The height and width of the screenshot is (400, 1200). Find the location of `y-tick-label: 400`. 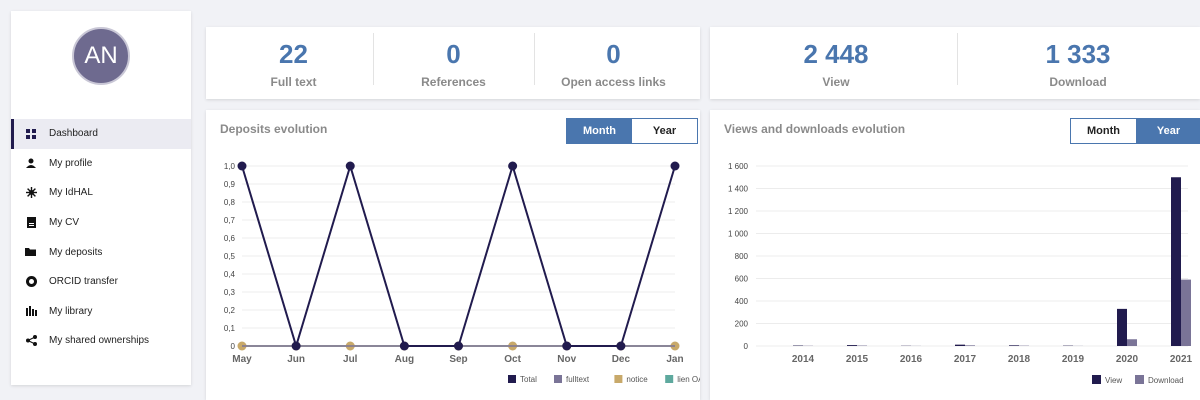

y-tick-label: 400 is located at coordinates (742, 301).